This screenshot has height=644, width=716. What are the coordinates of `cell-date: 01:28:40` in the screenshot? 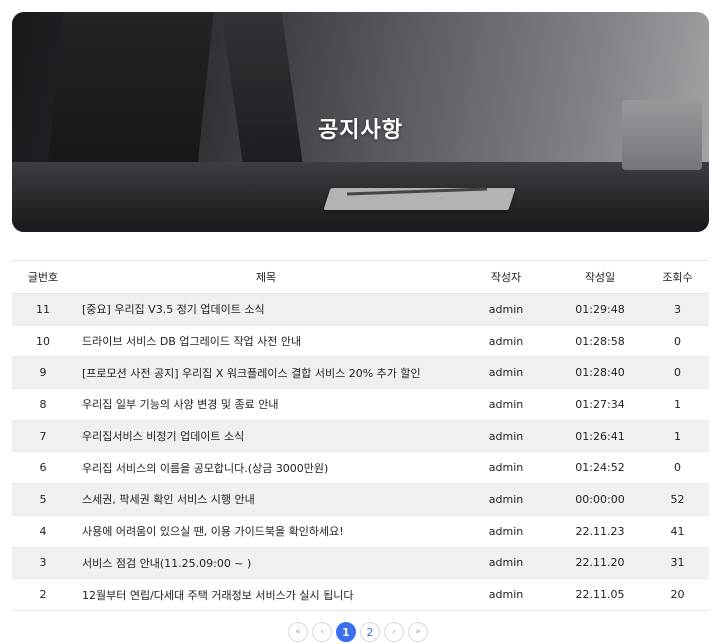 It's located at (600, 373).